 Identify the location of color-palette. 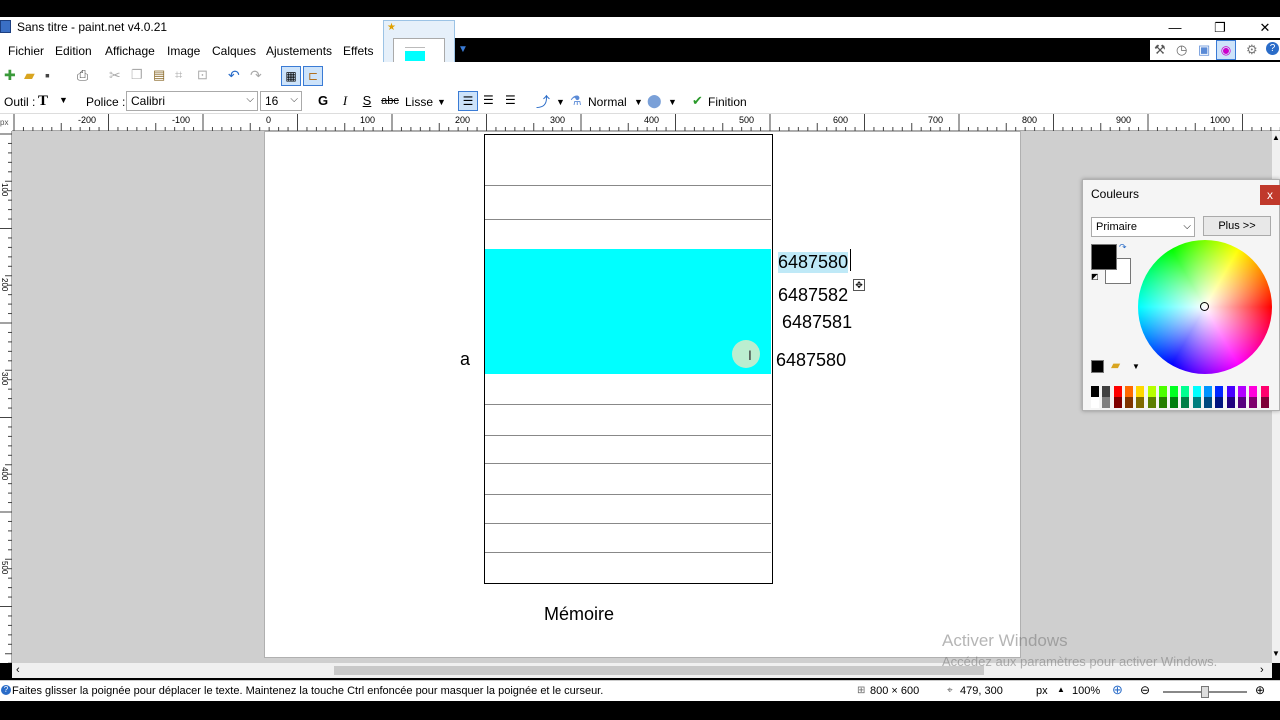
(1181, 397).